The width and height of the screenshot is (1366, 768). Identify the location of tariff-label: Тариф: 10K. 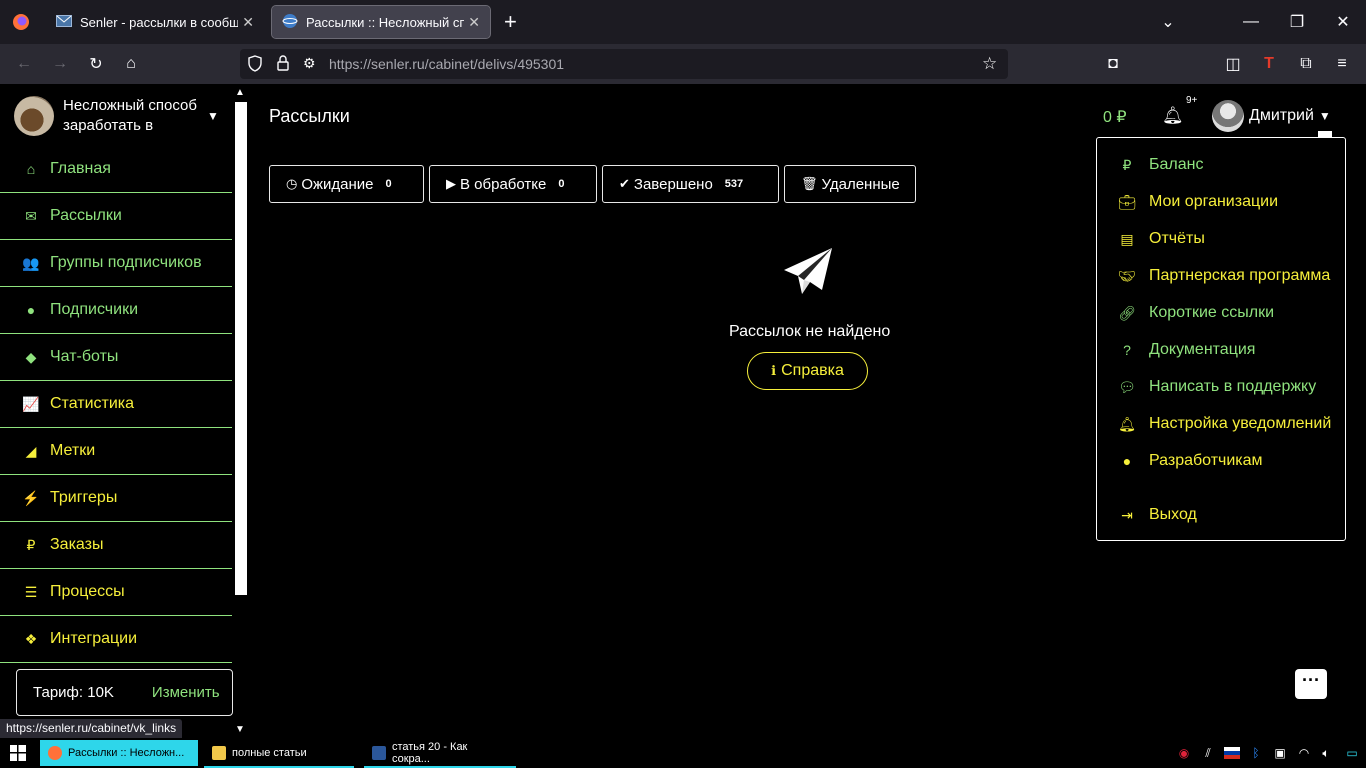
(73, 692).